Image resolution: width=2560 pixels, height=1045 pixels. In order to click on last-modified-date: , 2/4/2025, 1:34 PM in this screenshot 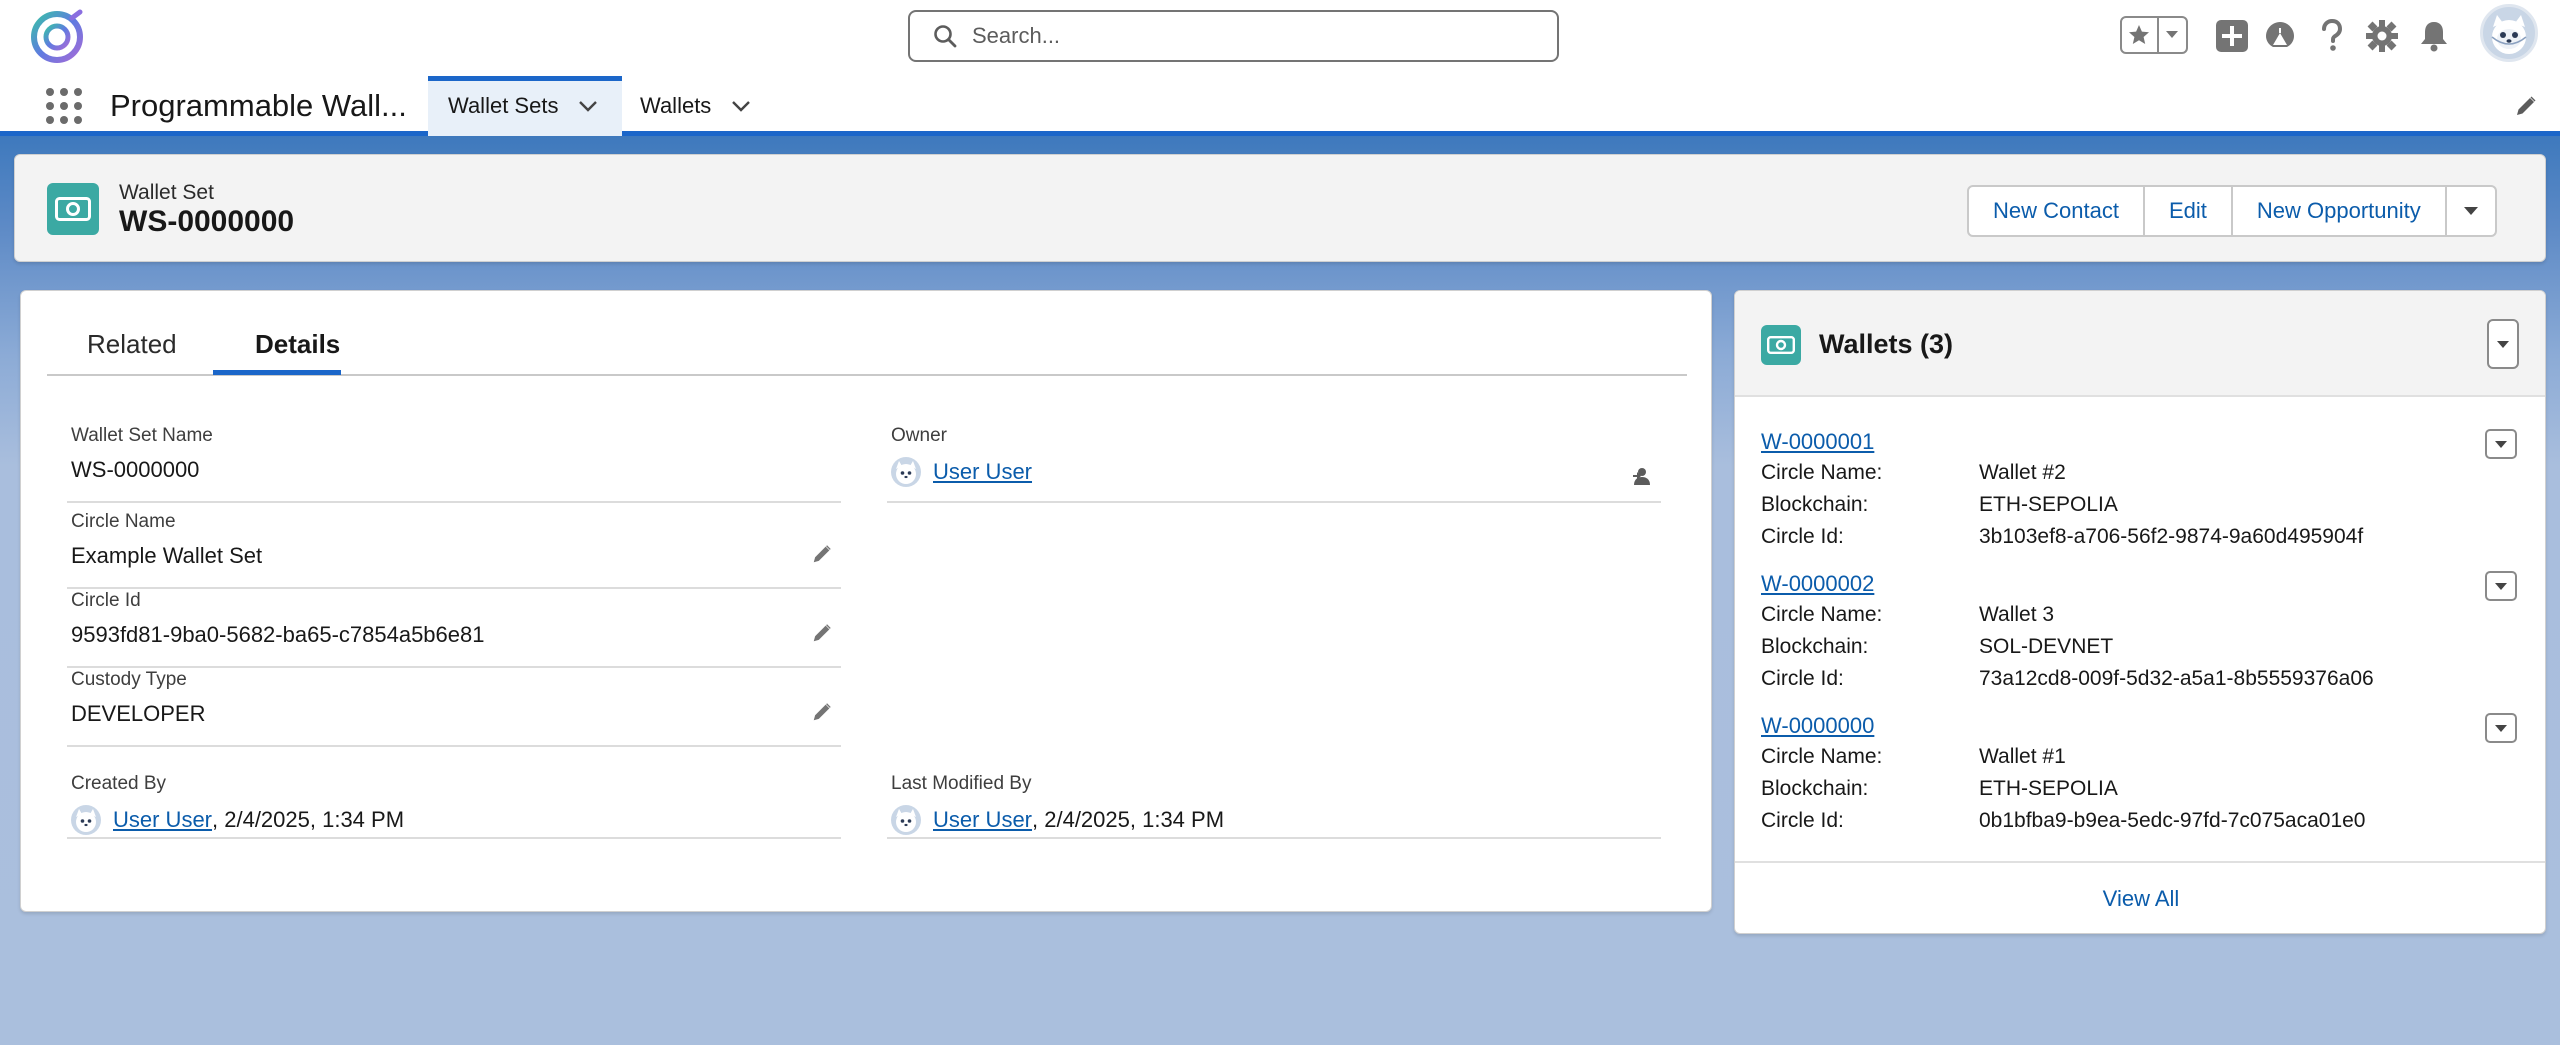, I will do `click(1128, 819)`.